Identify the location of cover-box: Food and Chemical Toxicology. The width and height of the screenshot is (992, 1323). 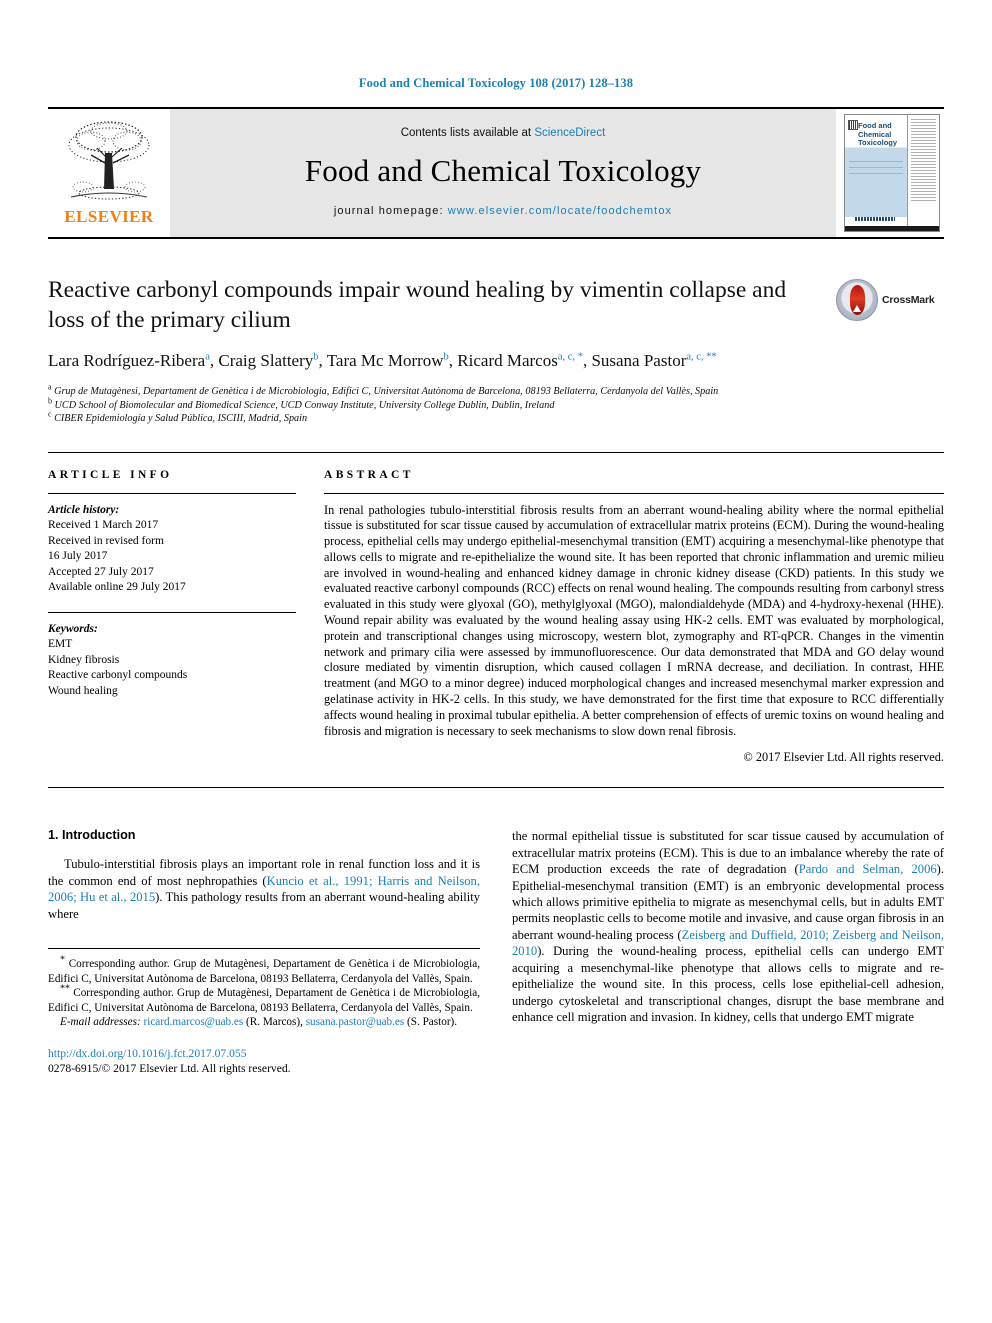
(892, 173).